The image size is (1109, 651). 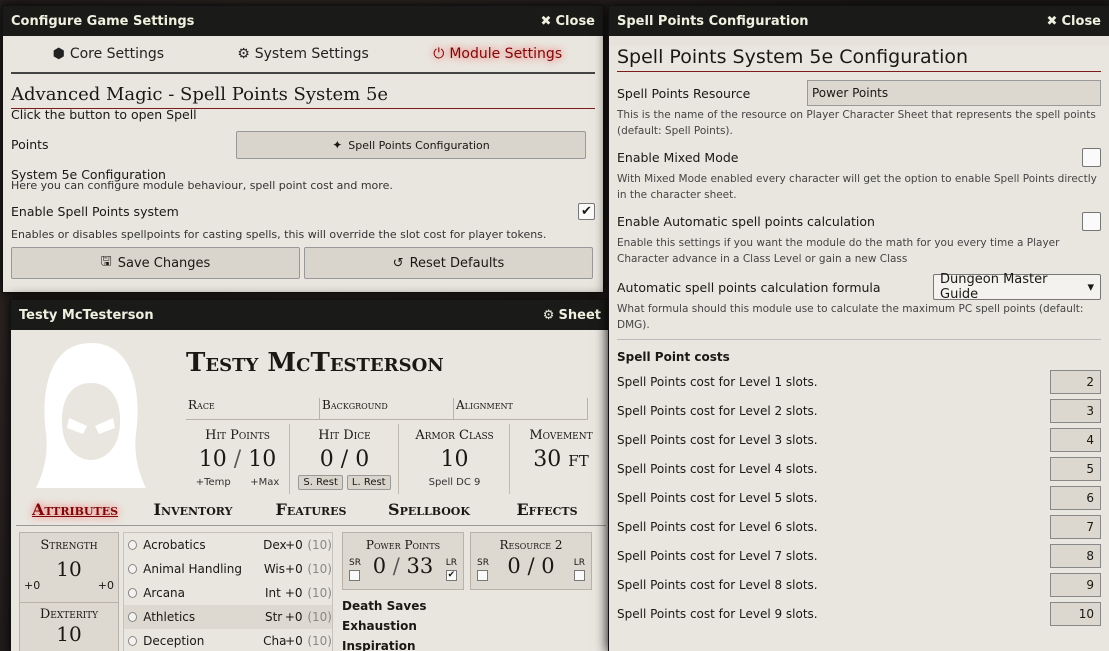 I want to click on cost-row: Spell Points cost for Level 1 slots. 2, so click(x=859, y=381).